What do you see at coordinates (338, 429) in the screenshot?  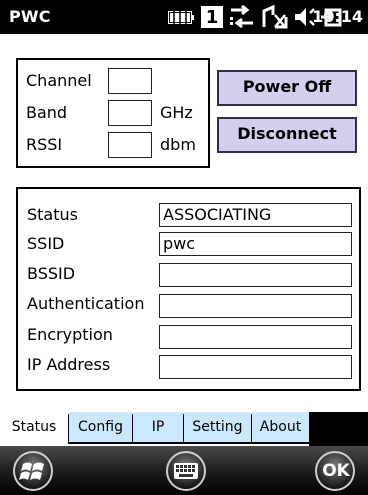 I see `tab-strip-end` at bounding box center [338, 429].